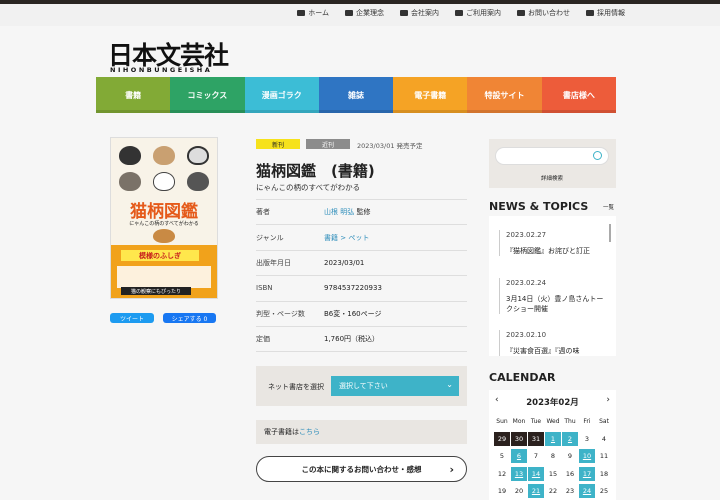  Describe the element at coordinates (164, 212) in the screenshot. I see `cover-title: 猫柄図鑑` at that location.